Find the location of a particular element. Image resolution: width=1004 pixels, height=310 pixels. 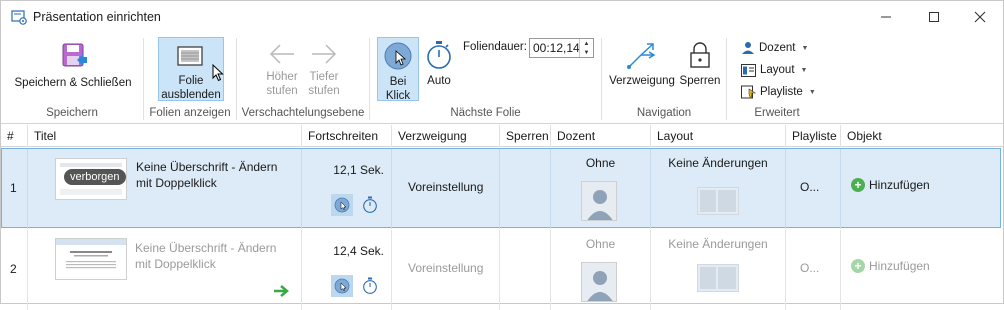

on-click-label-line2: Klick is located at coordinates (398, 96).